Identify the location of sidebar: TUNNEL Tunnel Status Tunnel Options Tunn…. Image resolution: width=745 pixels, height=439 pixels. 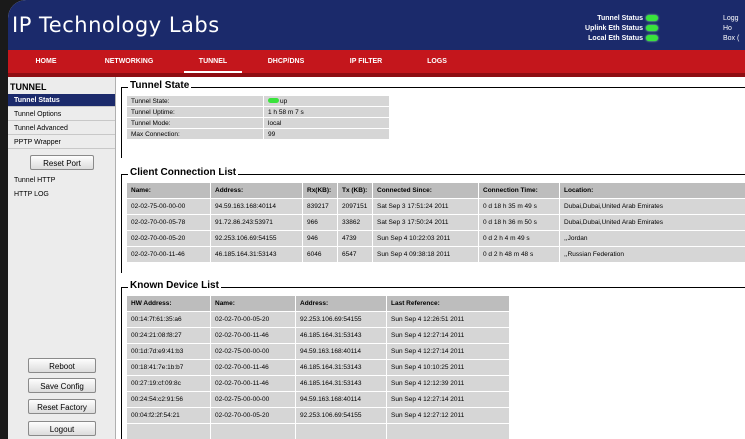
(62, 258).